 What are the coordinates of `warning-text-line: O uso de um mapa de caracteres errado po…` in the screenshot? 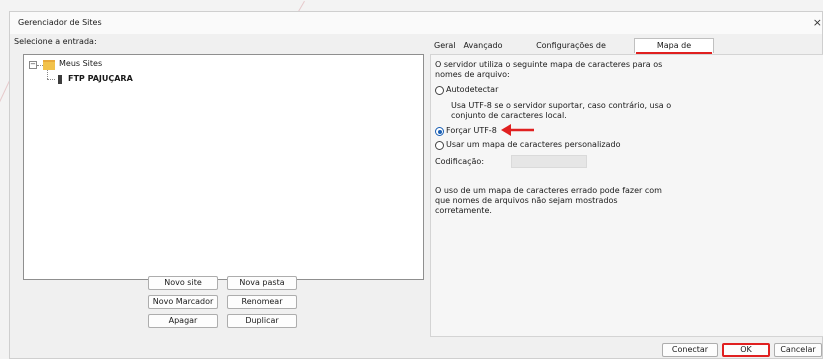 It's located at (548, 190).